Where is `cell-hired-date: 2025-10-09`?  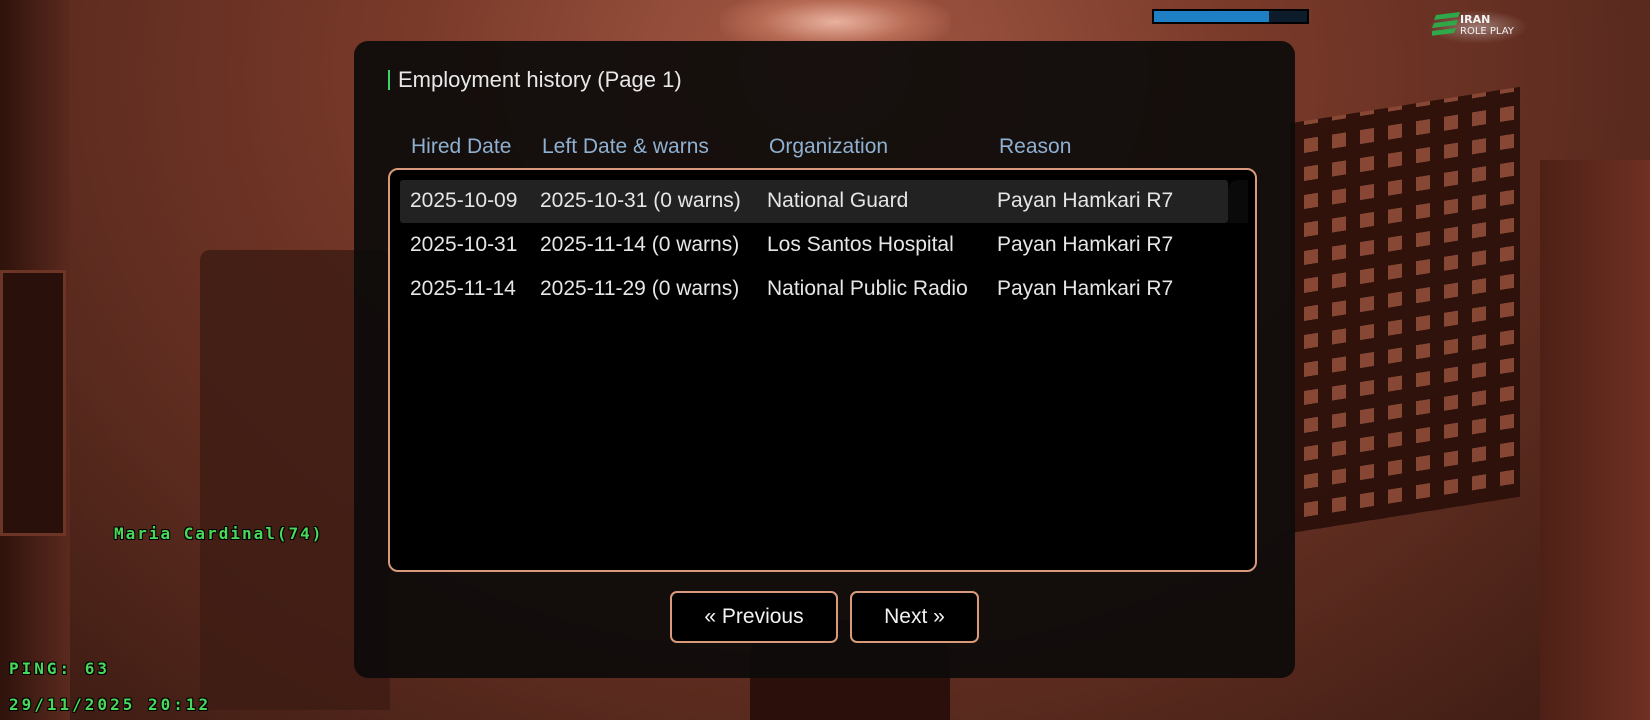 cell-hired-date: 2025-10-09 is located at coordinates (464, 200).